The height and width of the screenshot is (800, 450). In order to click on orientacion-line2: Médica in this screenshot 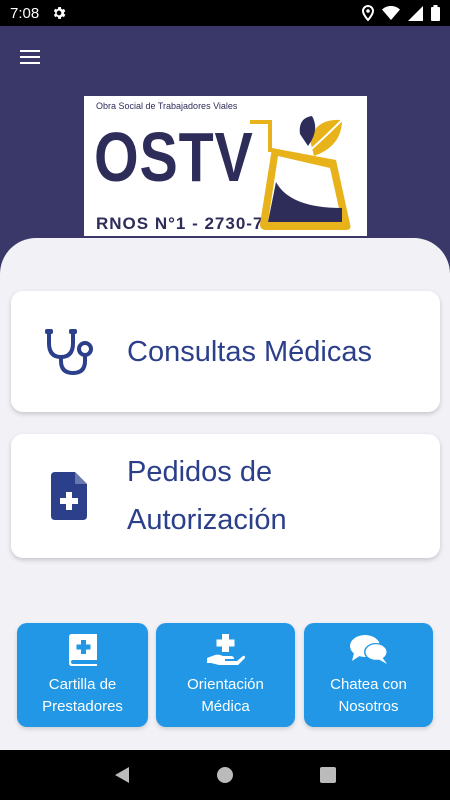, I will do `click(225, 706)`.